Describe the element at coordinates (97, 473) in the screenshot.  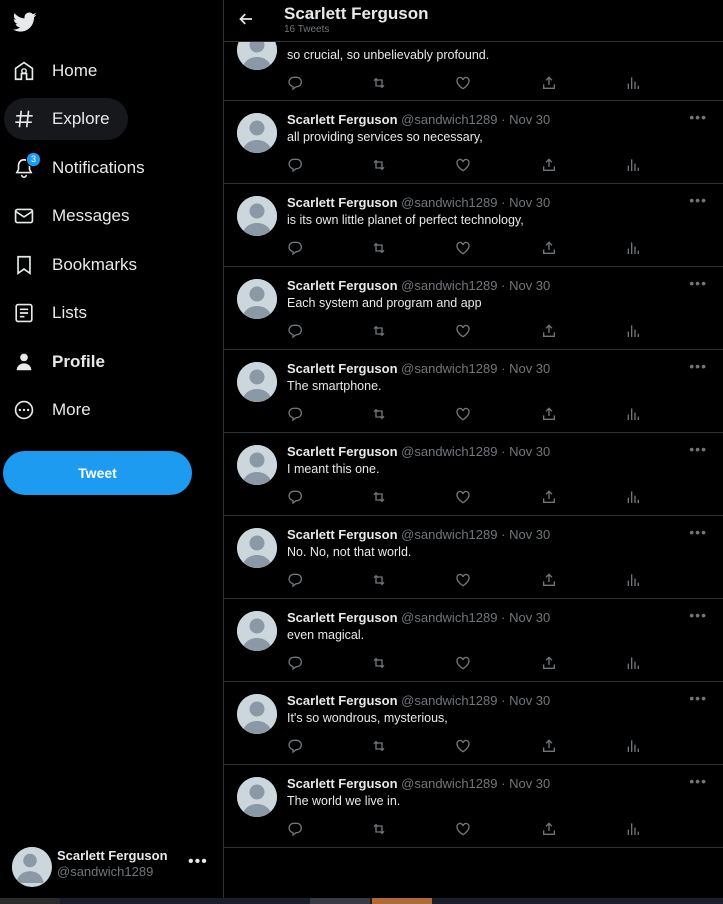
I see `tweet-button: Tweet` at that location.